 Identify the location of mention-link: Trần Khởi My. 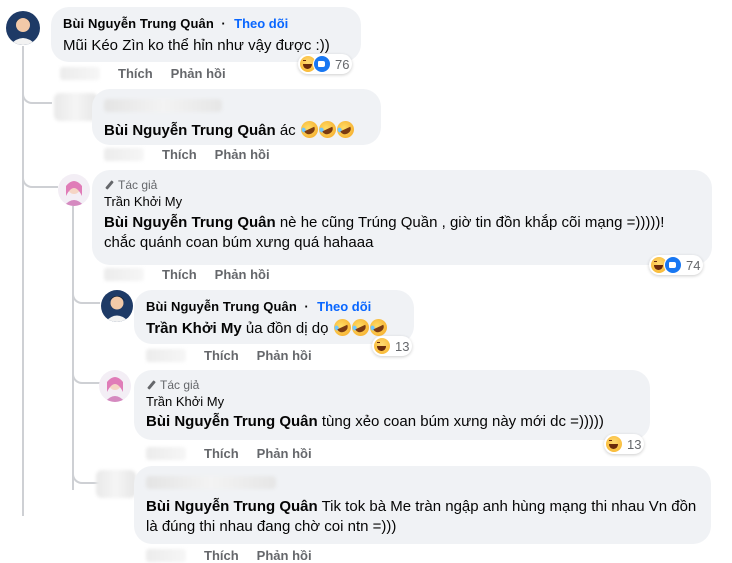
(194, 328).